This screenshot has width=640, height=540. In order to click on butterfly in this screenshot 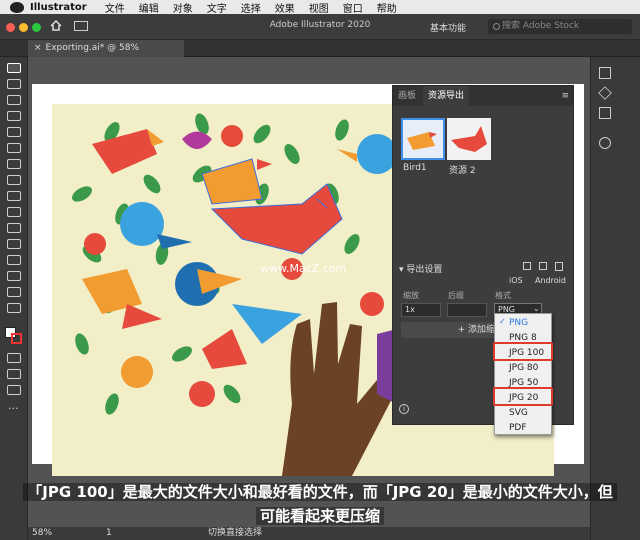, I will do `click(197, 140)`.